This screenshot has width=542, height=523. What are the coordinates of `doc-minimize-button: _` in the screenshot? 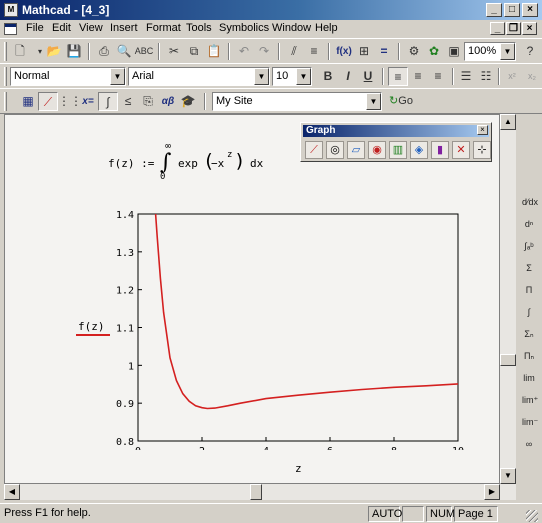 It's located at (497, 28).